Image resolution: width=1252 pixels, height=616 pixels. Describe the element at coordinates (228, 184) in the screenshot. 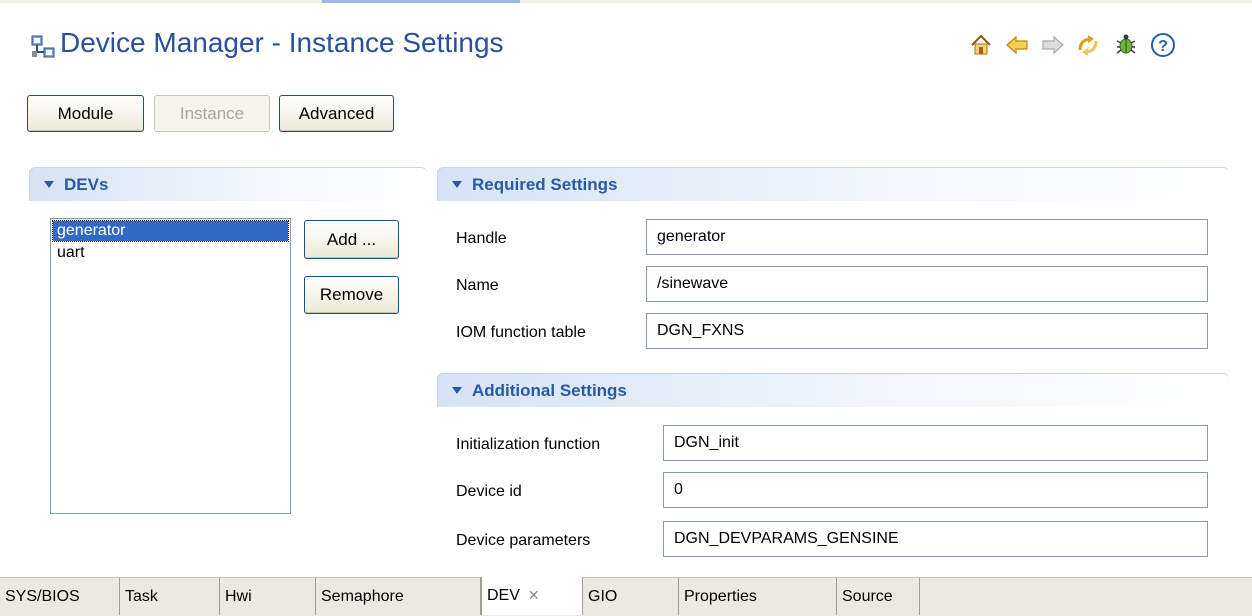

I see `devs-section-header: DEVs` at that location.